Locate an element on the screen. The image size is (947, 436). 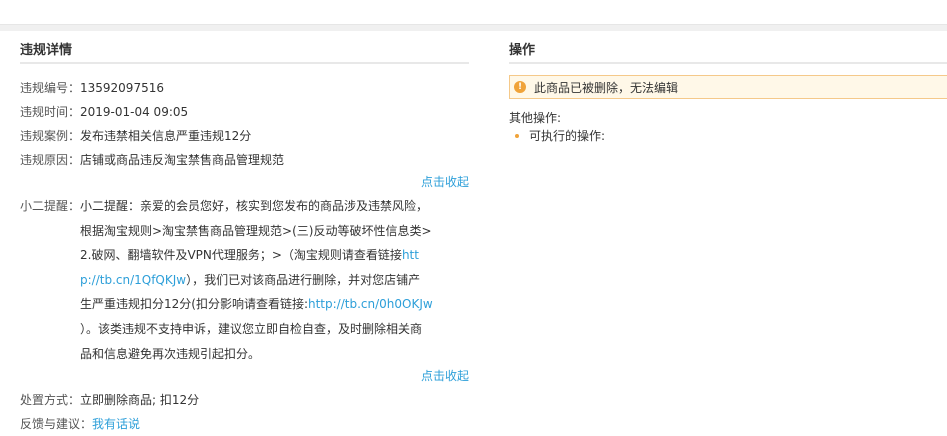
field-value: 立即删除商品; 扣12分 is located at coordinates (140, 400).